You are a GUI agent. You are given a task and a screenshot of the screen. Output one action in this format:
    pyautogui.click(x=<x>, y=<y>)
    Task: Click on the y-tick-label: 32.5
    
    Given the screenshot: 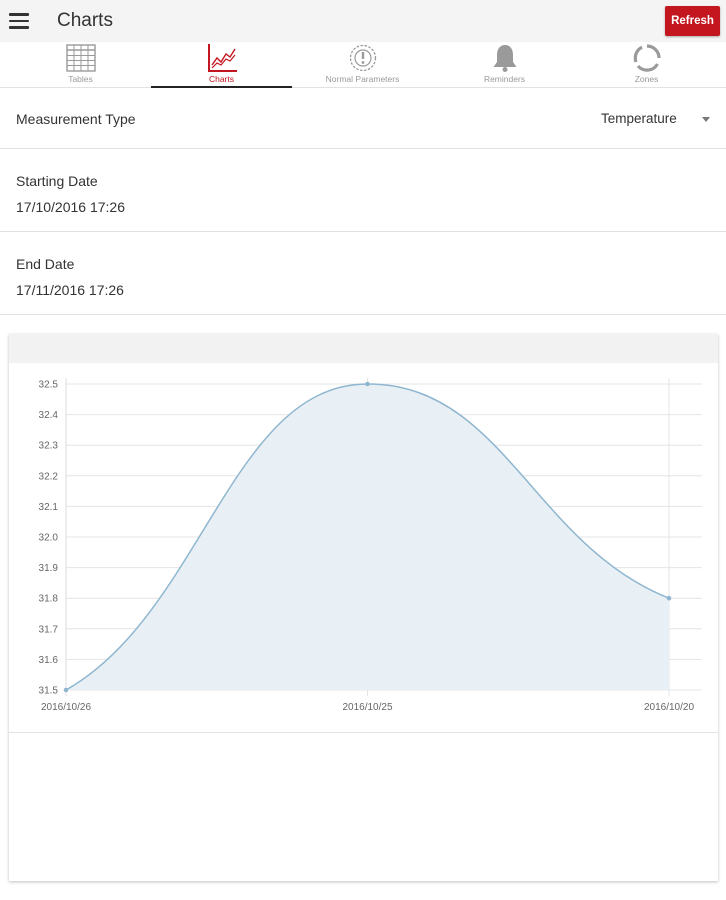 What is the action you would take?
    pyautogui.click(x=49, y=385)
    